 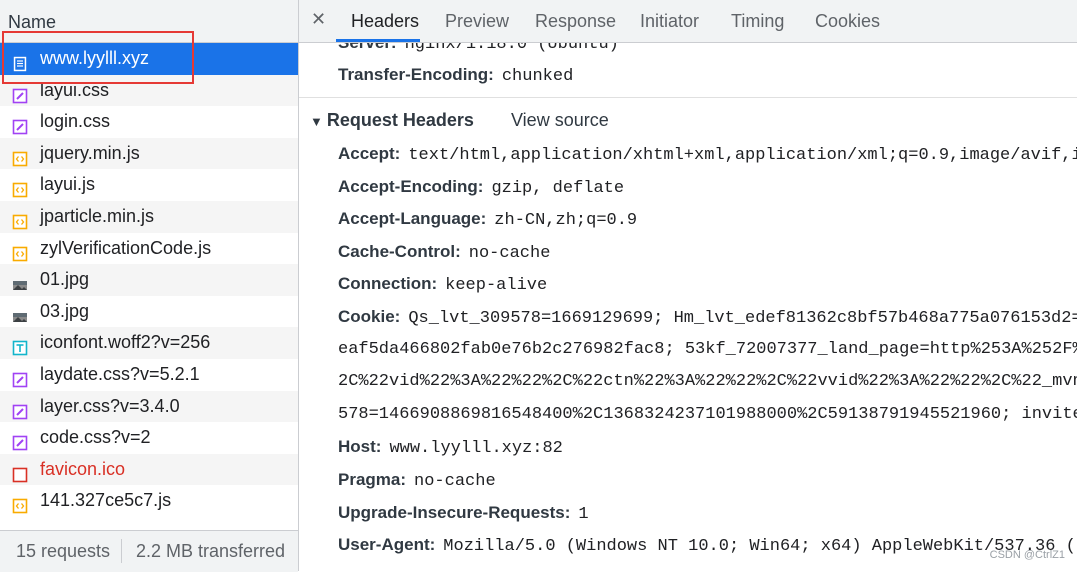 I want to click on status-bar: 15 requests 2.2 MB transferred, so click(x=149, y=551).